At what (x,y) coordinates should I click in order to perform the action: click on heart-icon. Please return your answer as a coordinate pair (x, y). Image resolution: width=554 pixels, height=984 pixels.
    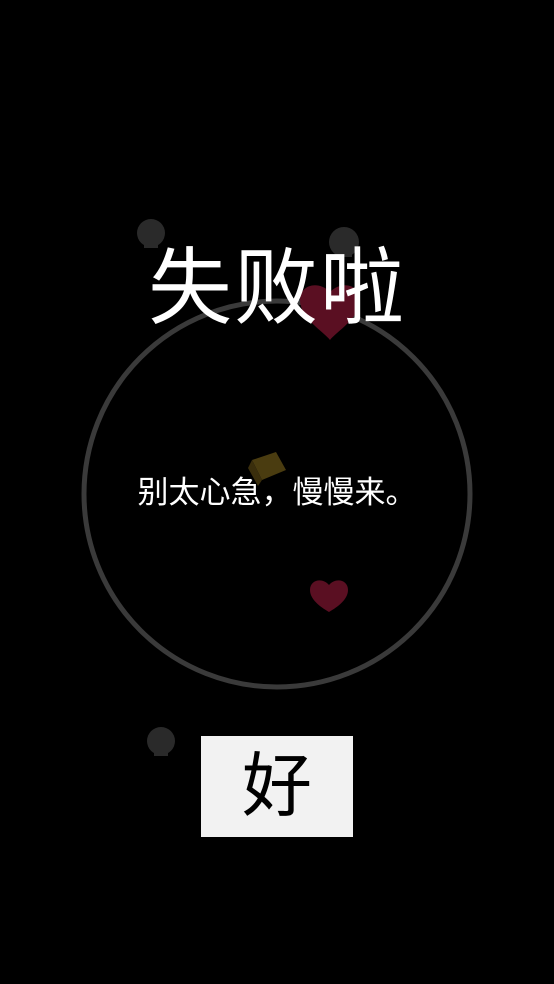
    Looking at the image, I should click on (329, 596).